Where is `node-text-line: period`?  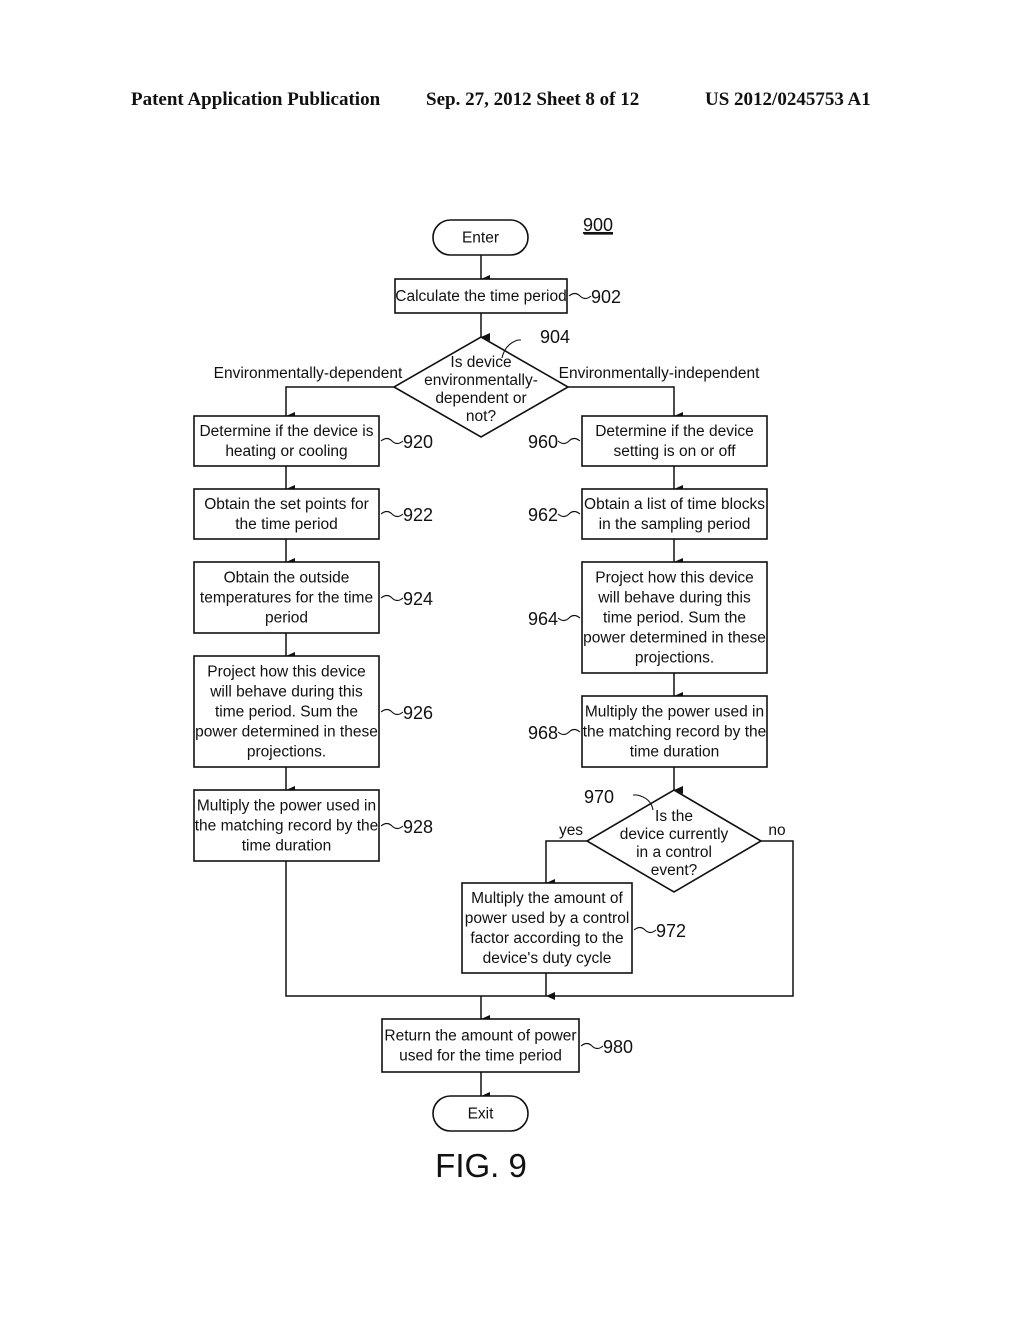 node-text-line: period is located at coordinates (286, 618).